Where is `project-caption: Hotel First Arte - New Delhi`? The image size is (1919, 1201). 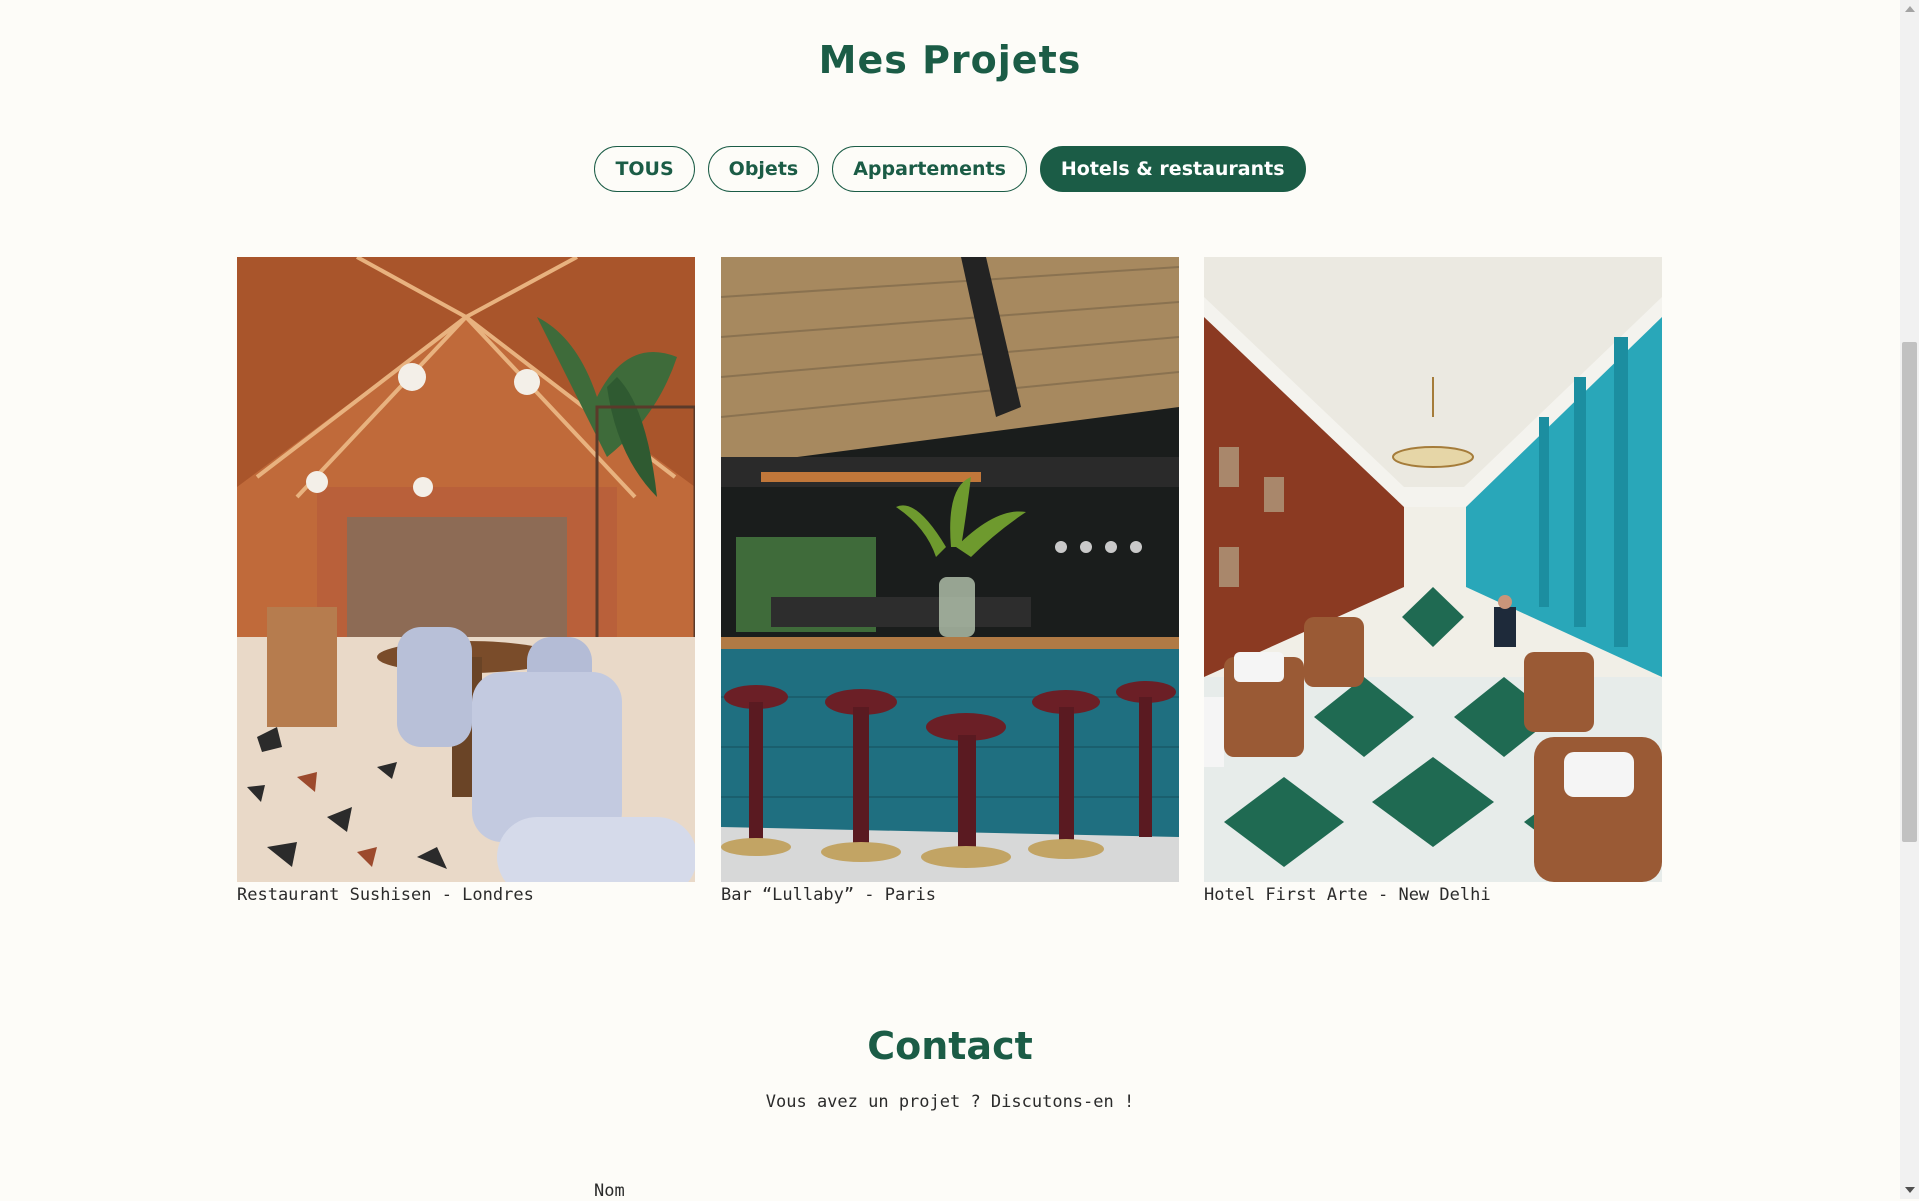 project-caption: Hotel First Arte - New Delhi is located at coordinates (1347, 895).